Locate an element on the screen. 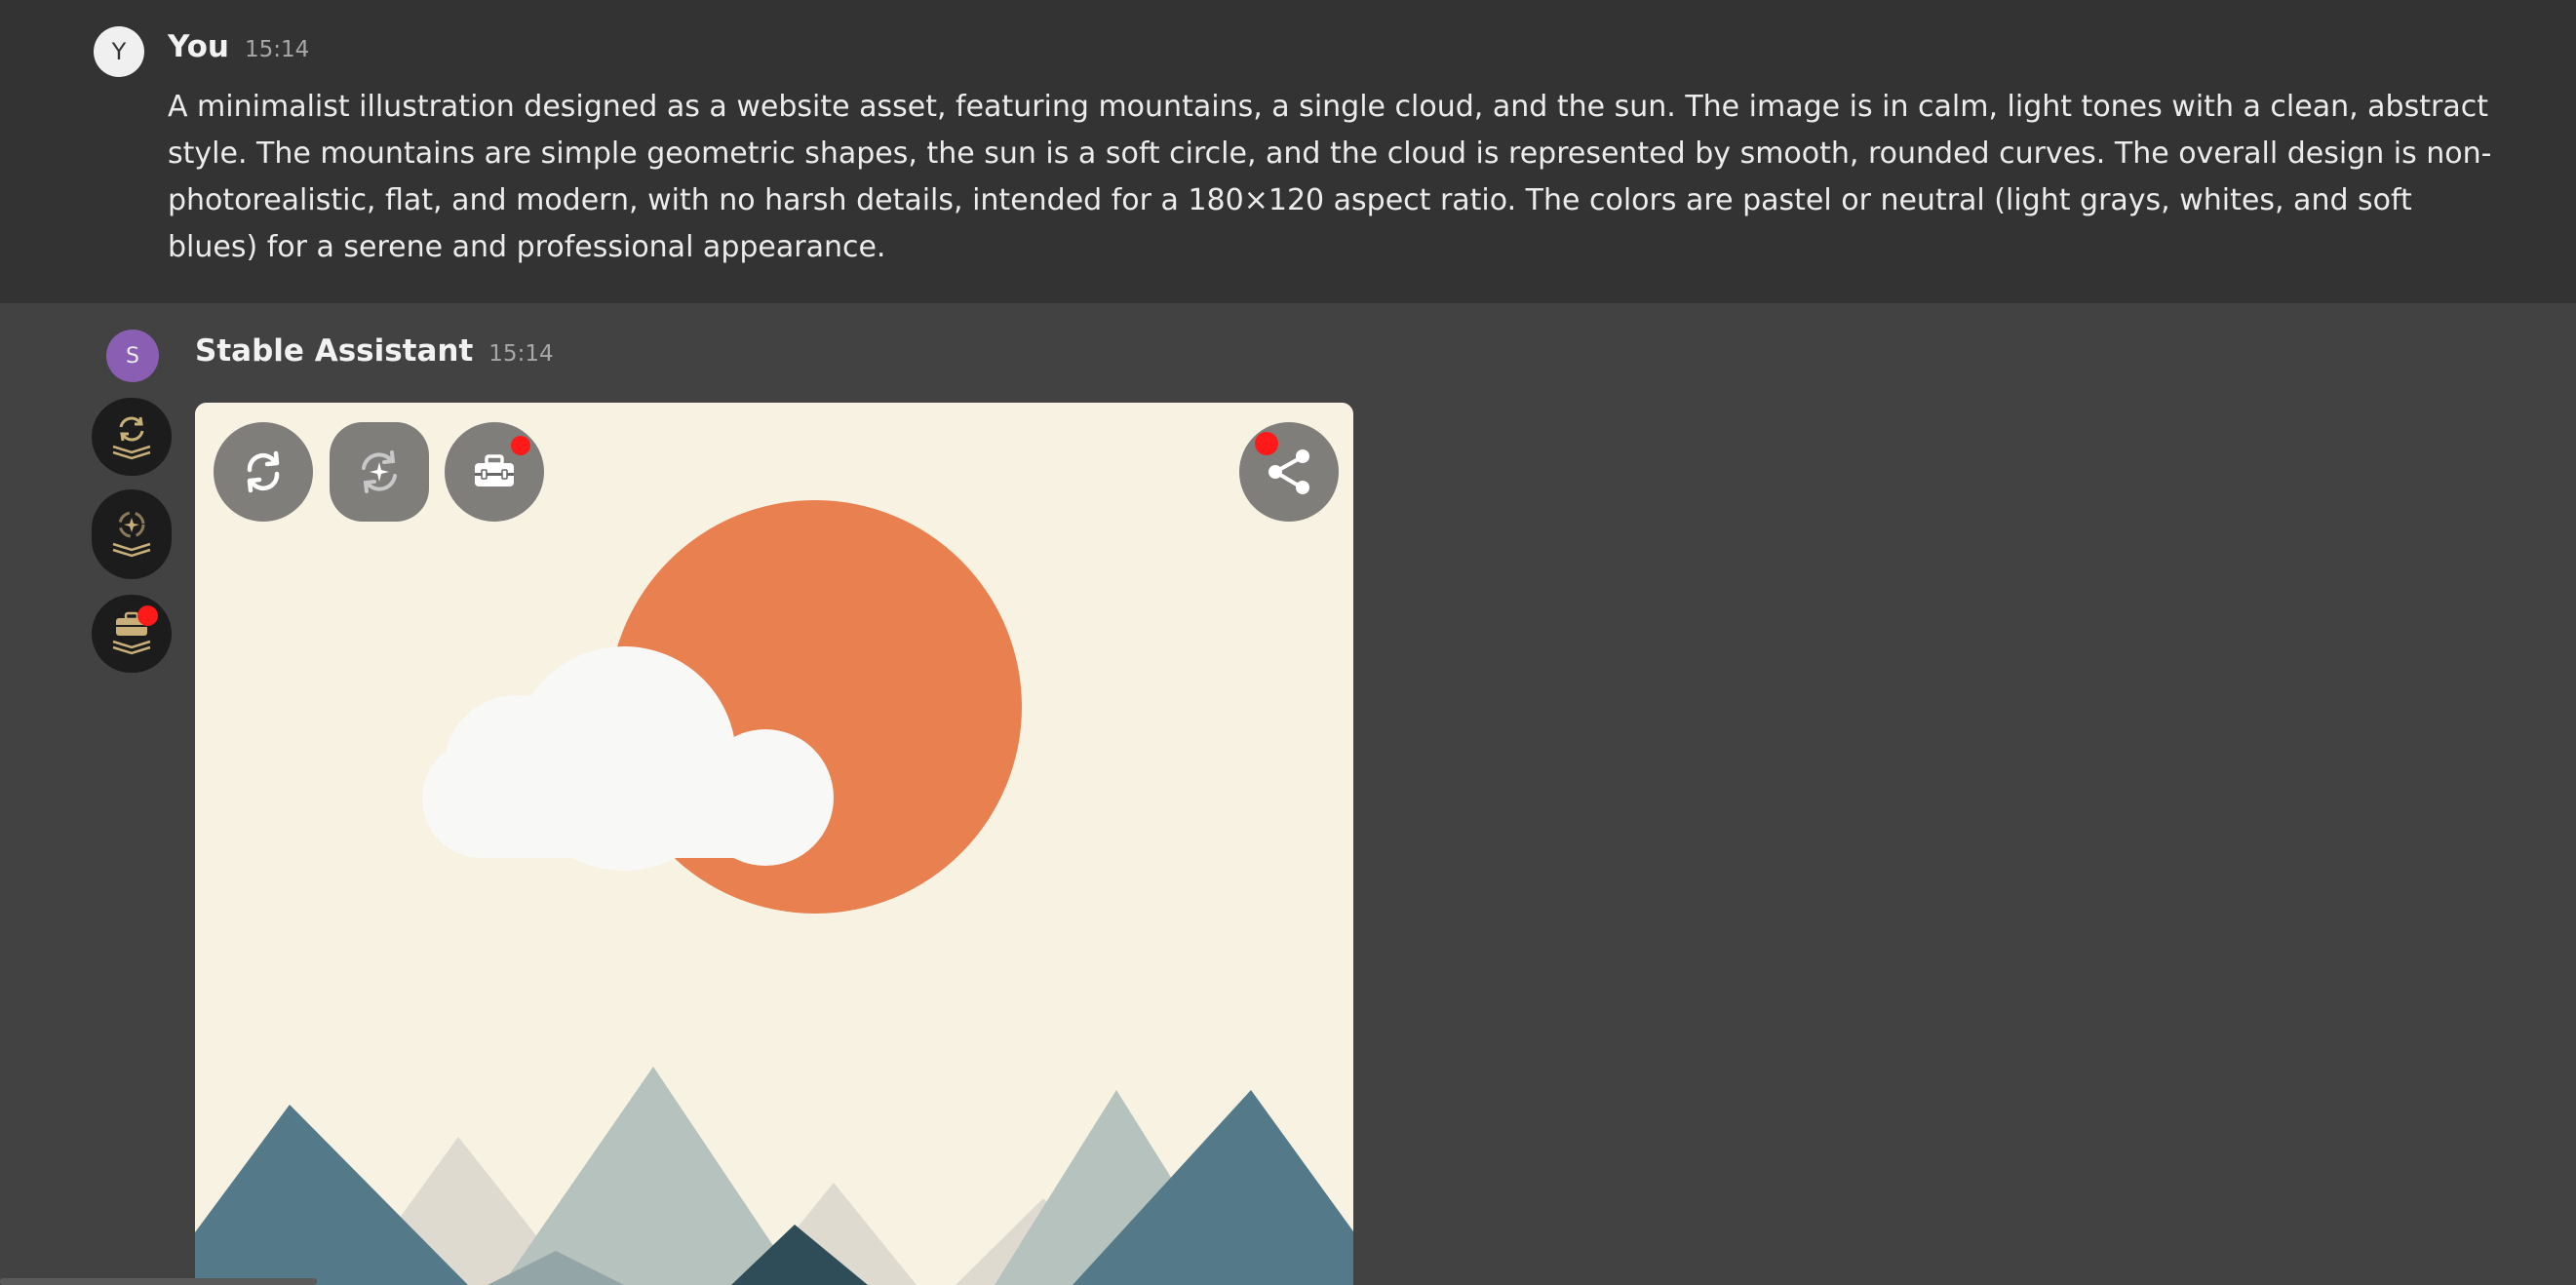 This screenshot has width=2576, height=1285. user-avatar-initial: Y is located at coordinates (119, 51).